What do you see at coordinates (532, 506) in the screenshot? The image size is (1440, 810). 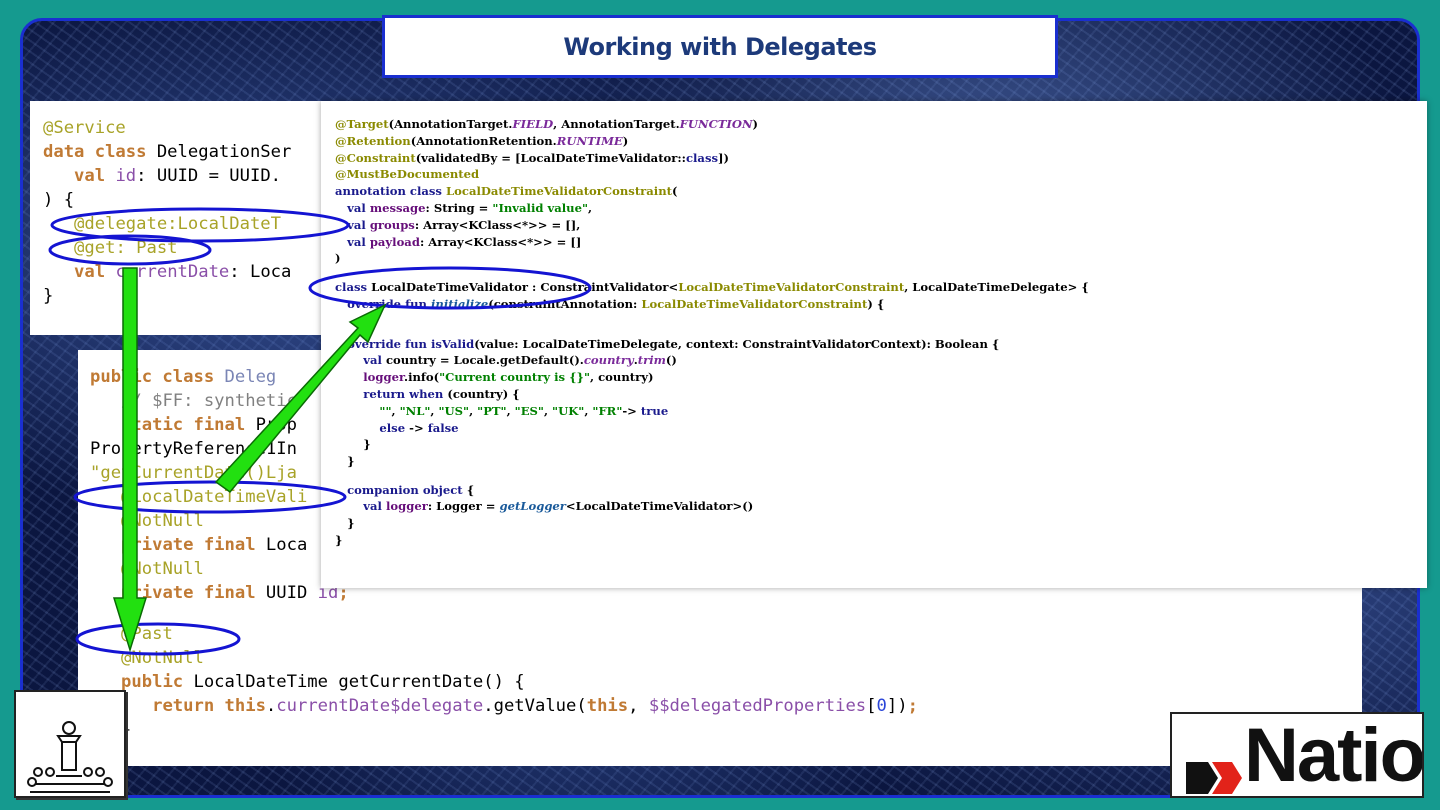 I see `code-token: getLogger` at bounding box center [532, 506].